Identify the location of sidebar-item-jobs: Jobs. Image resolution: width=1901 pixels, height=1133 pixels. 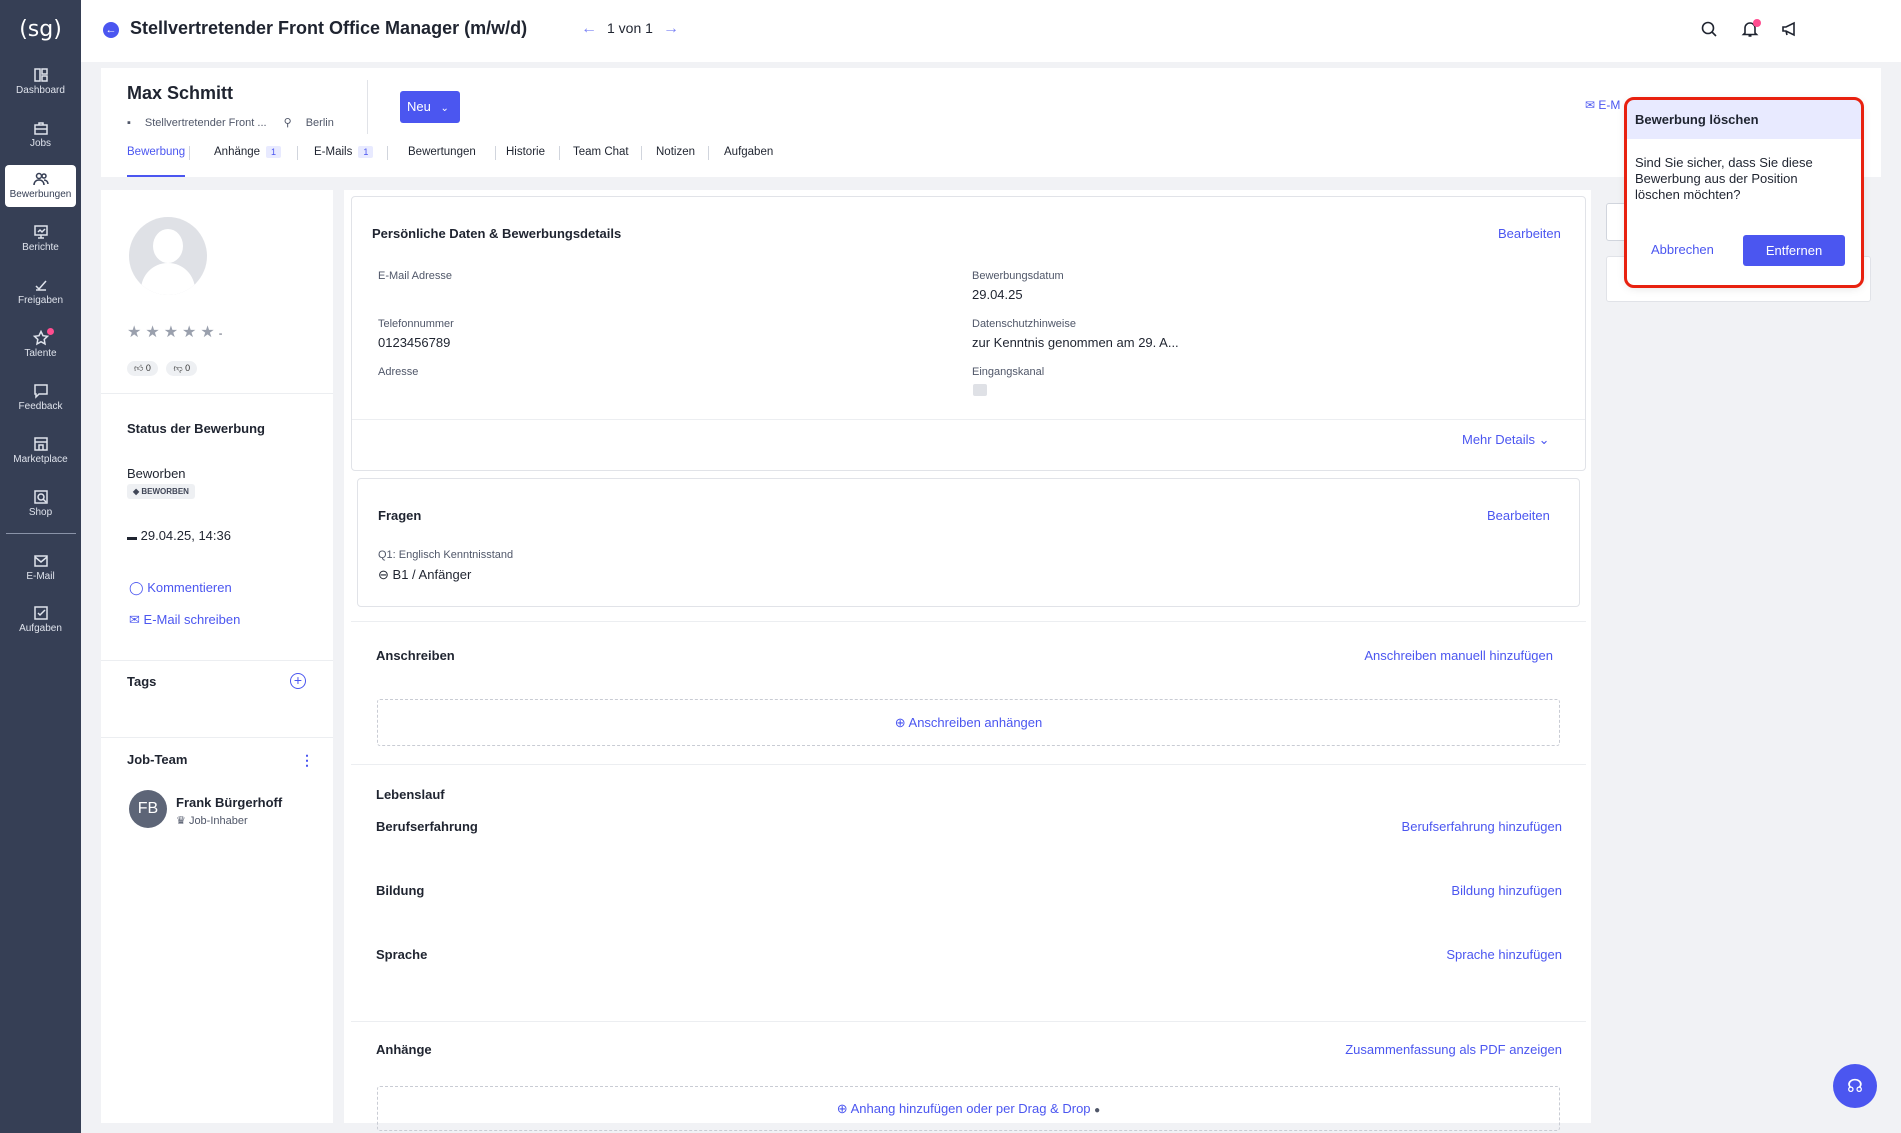
(40, 135).